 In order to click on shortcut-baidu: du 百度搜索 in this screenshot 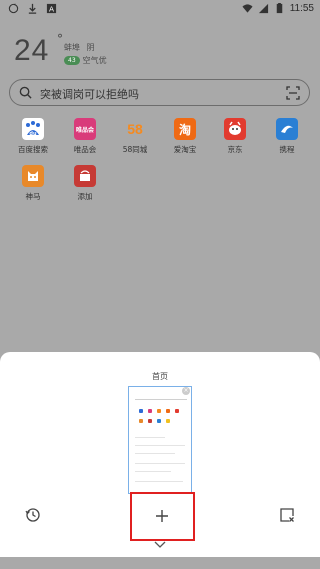, I will do `click(33, 136)`.